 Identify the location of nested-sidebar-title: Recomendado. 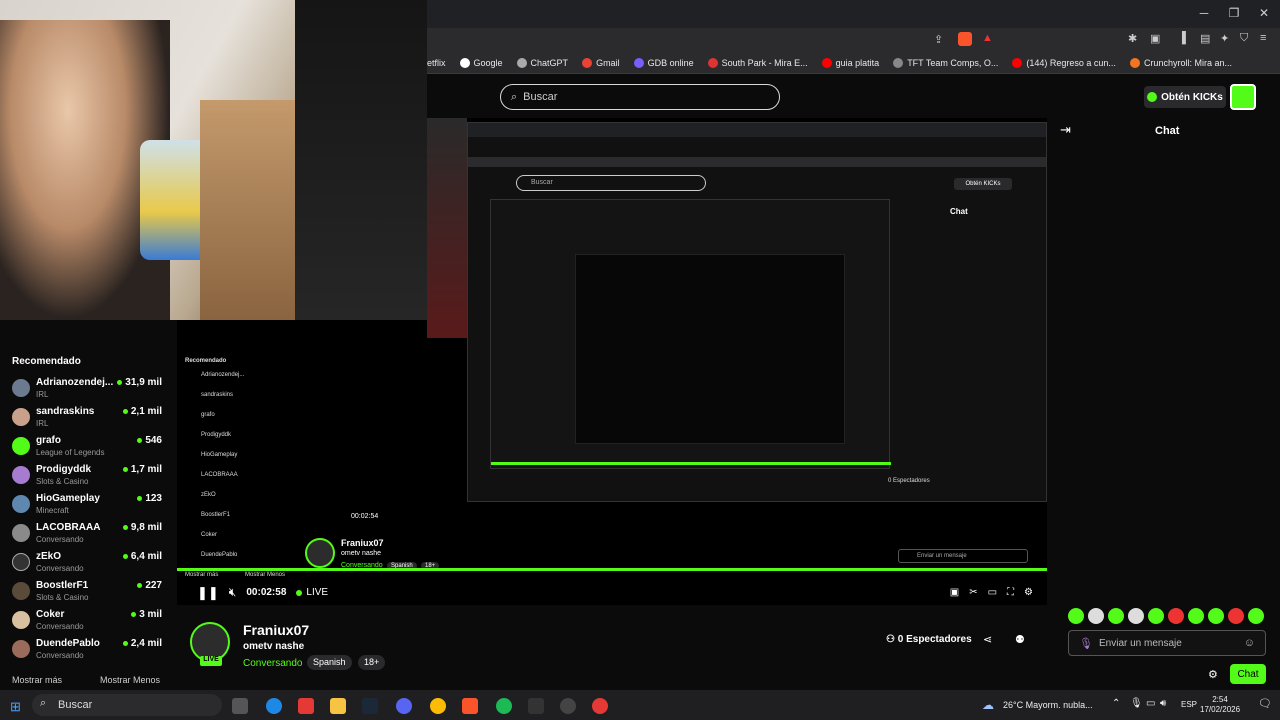
(206, 361).